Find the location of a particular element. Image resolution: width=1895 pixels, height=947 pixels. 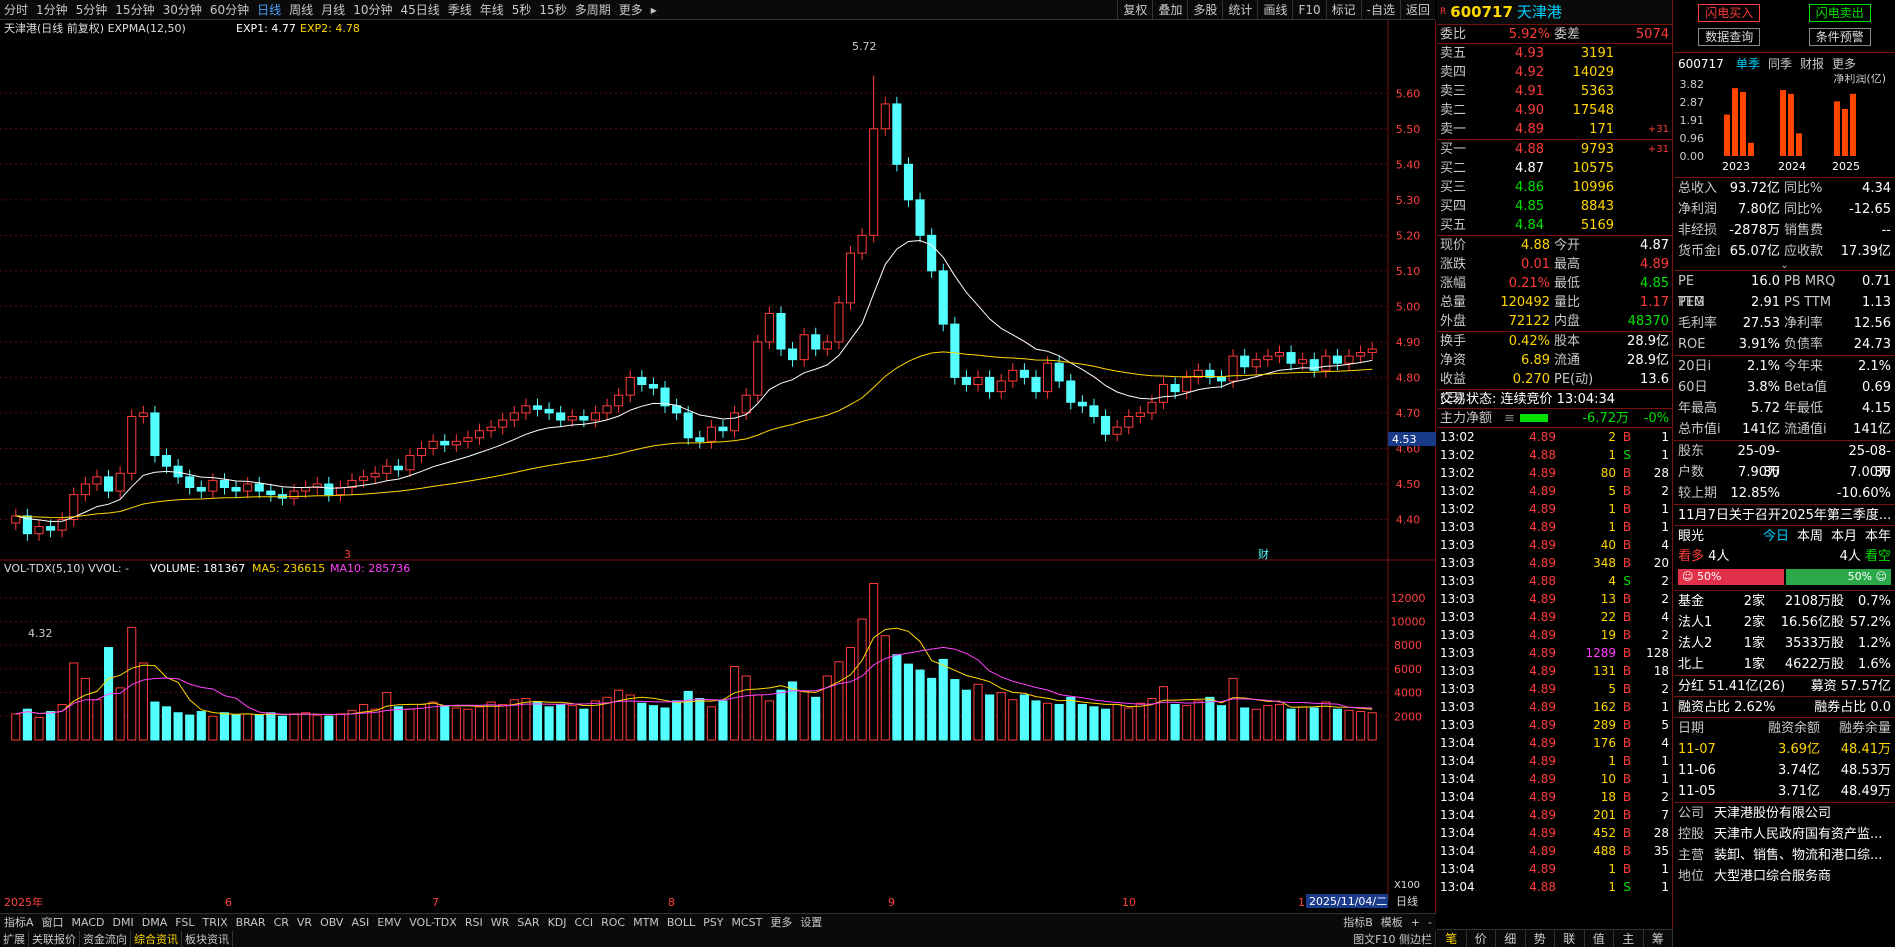

more-arrow-icon: ▸ is located at coordinates (654, 10).